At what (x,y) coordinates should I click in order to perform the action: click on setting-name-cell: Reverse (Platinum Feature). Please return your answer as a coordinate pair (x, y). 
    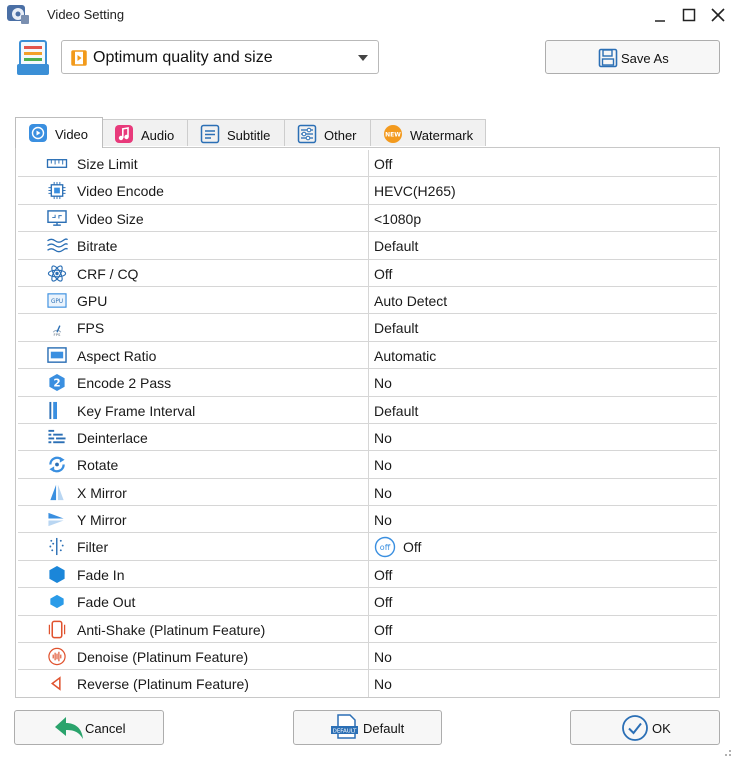
    Looking at the image, I should click on (193, 683).